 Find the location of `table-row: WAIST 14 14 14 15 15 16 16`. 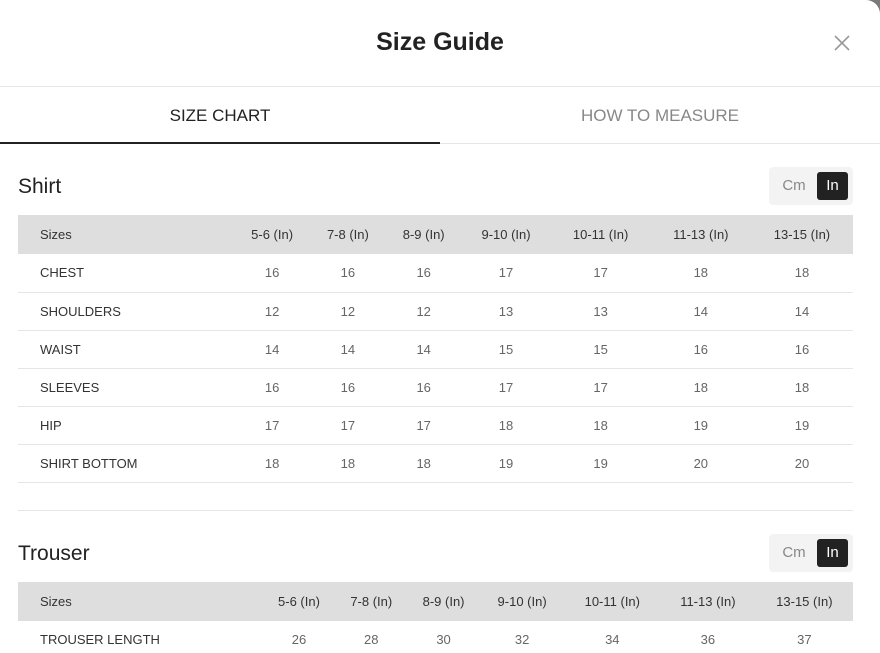

table-row: WAIST 14 14 14 15 15 16 16 is located at coordinates (435, 349).